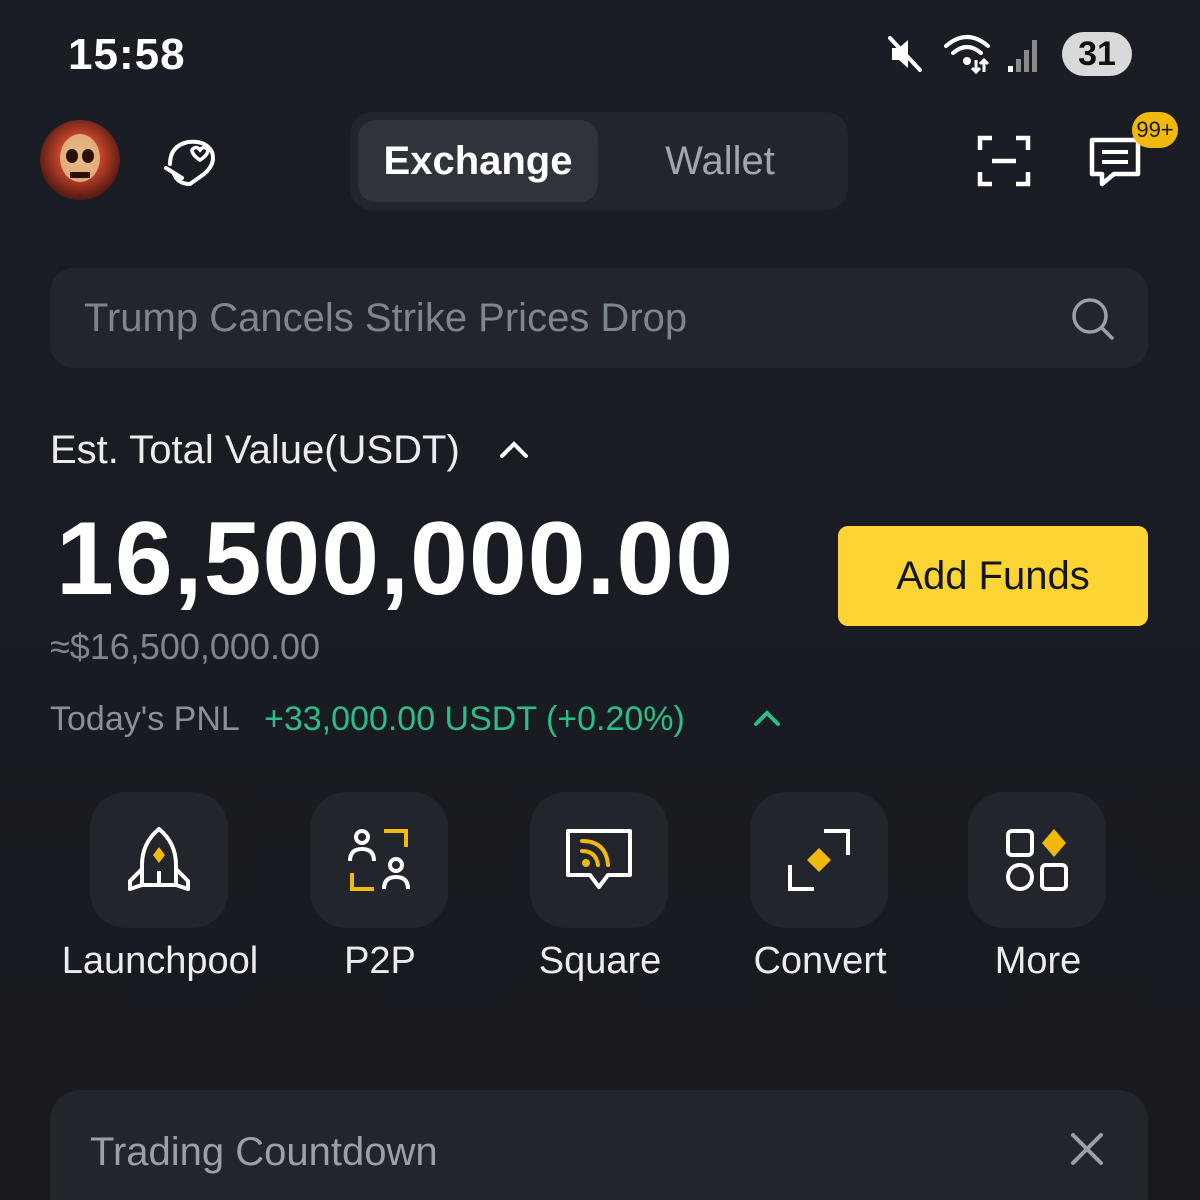 This screenshot has height=1200, width=1200. What do you see at coordinates (967, 54) in the screenshot?
I see `wifi-icon` at bounding box center [967, 54].